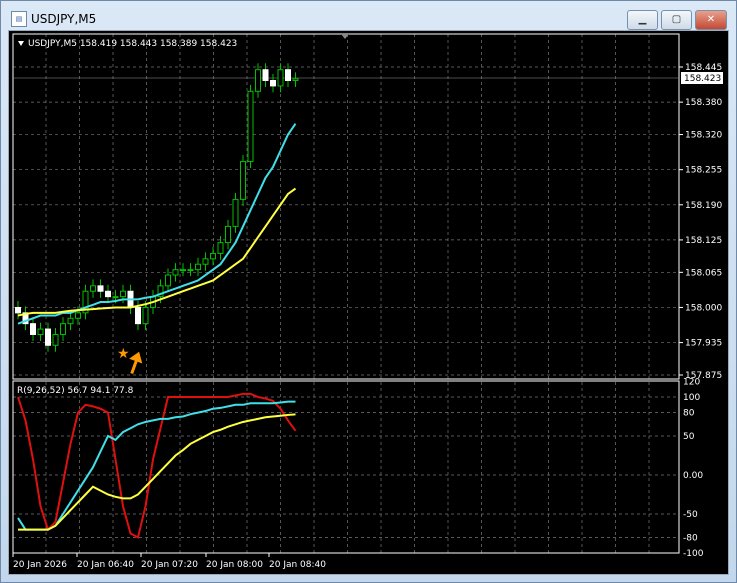 Image resolution: width=737 pixels, height=583 pixels. I want to click on price-tick-label: 158.190, so click(703, 206).